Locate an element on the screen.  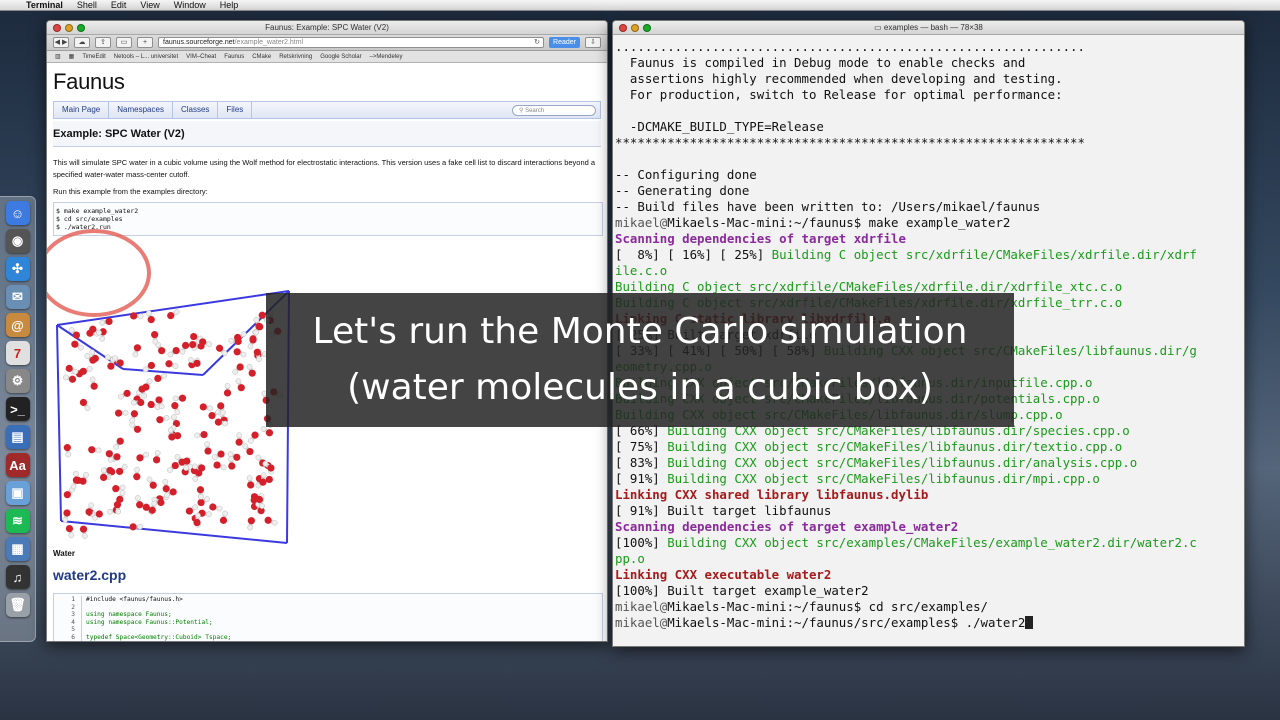
preview-icon: ▣ is located at coordinates (17, 493).